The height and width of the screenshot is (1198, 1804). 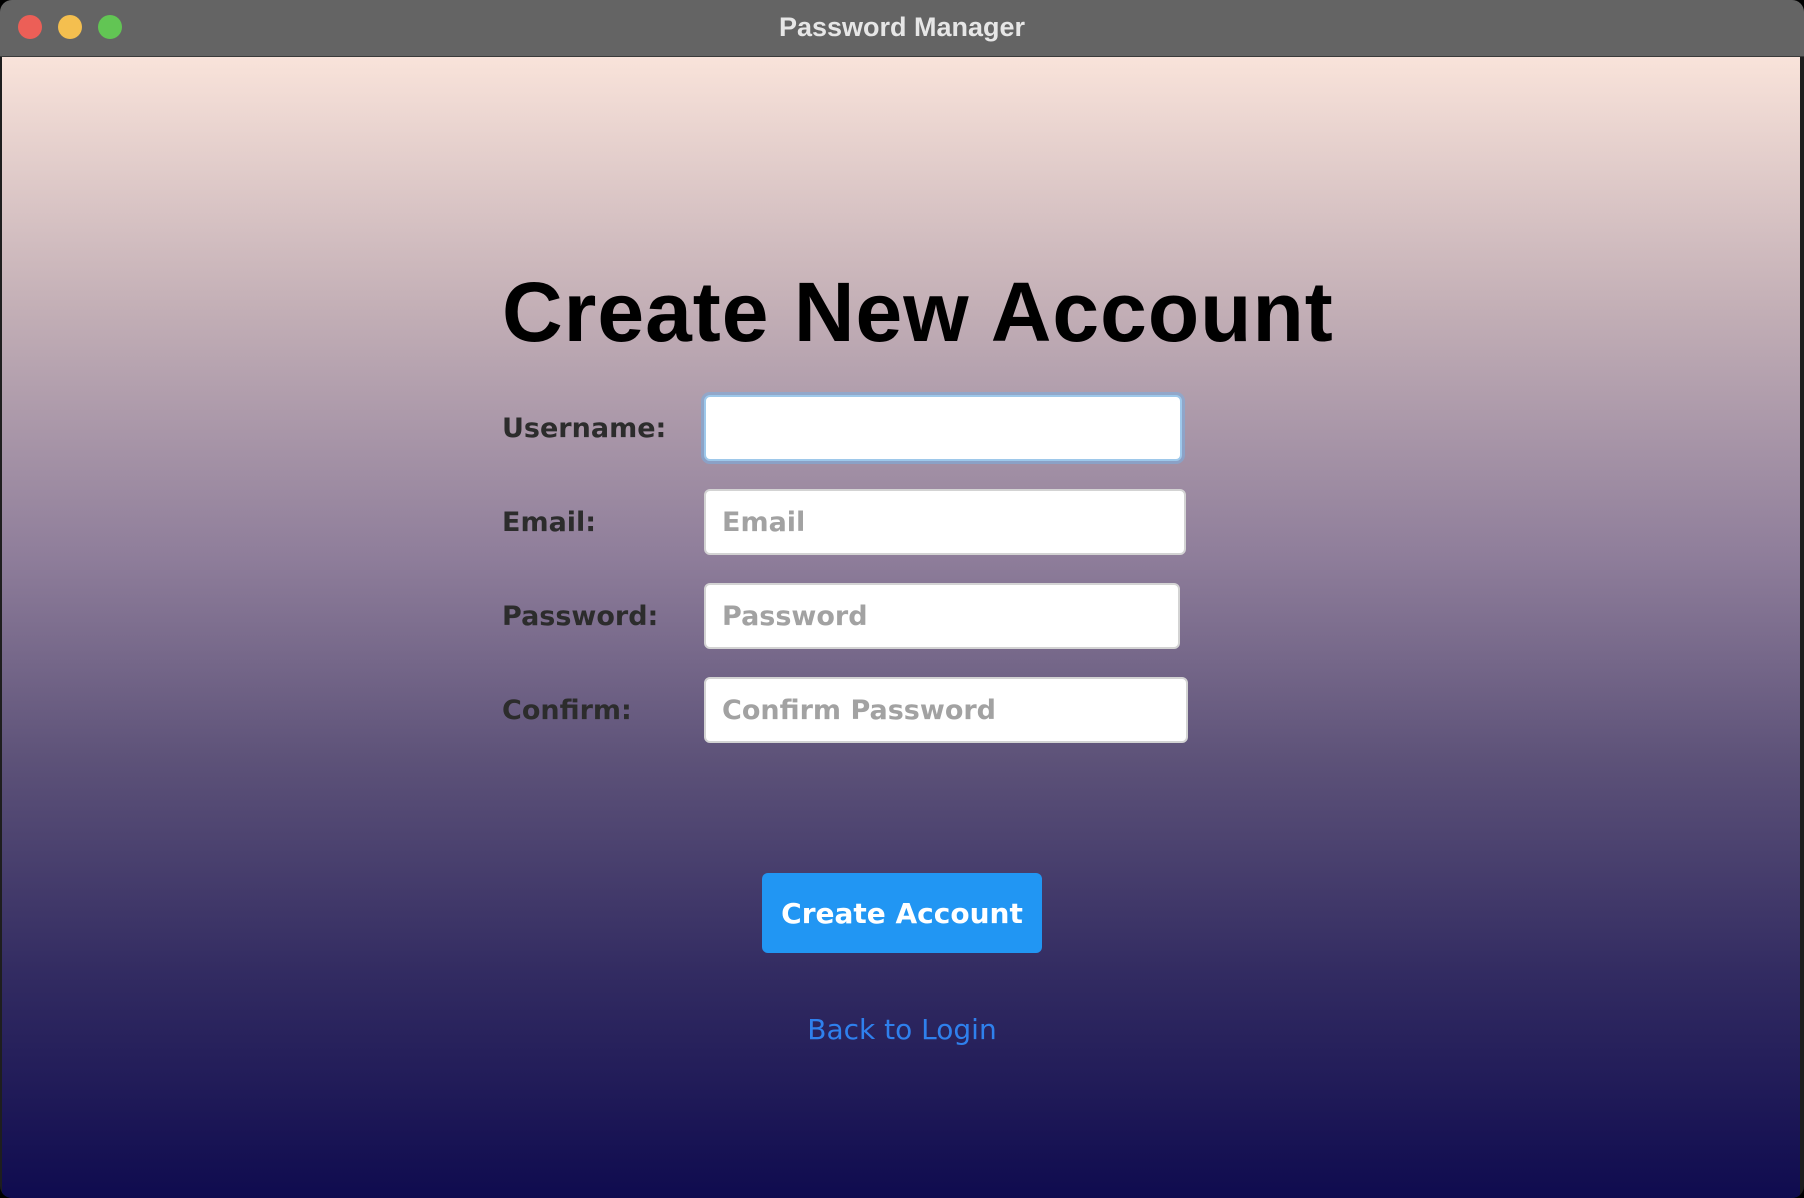 What do you see at coordinates (580, 616) in the screenshot?
I see `password-label: Password:` at bounding box center [580, 616].